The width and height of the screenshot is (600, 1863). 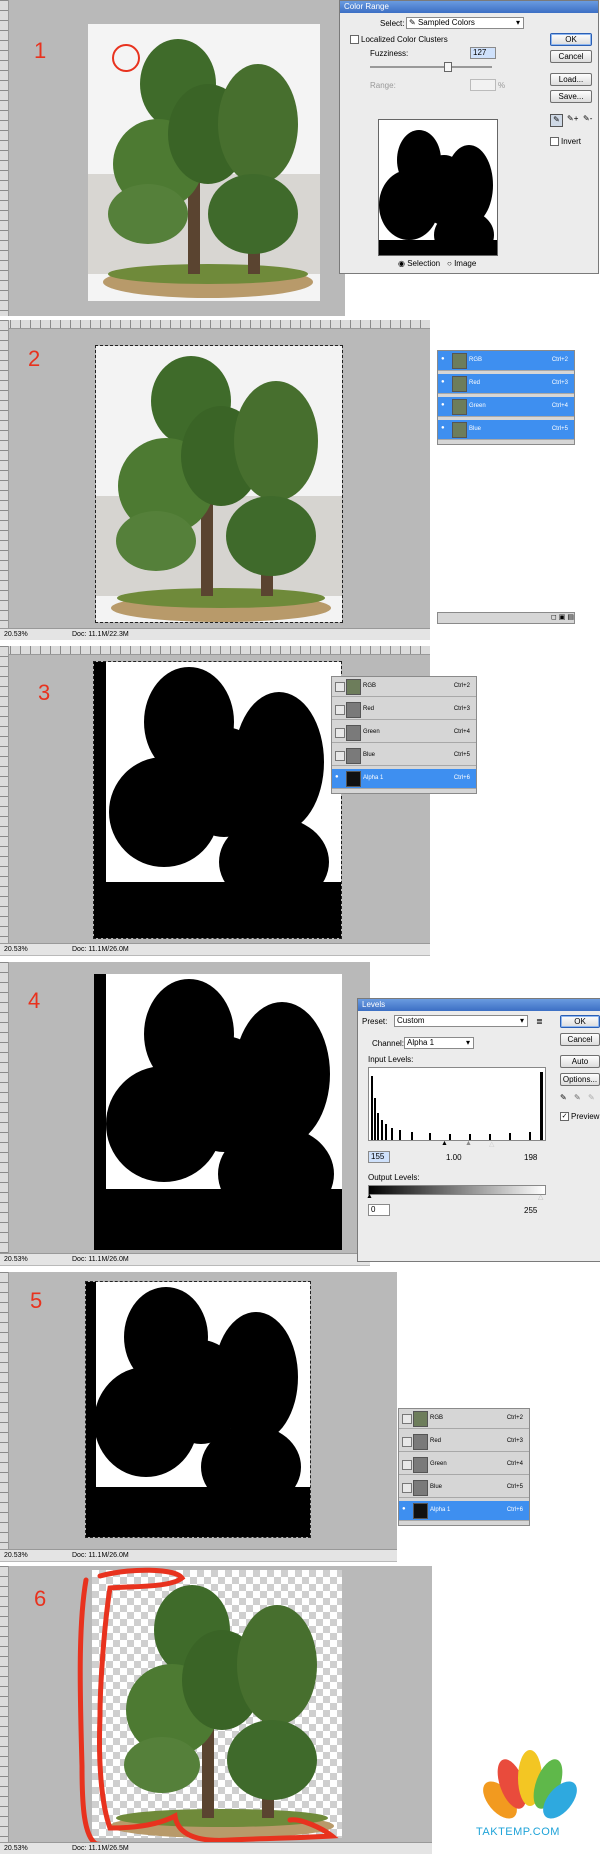 I want to click on select-dropdown: ✎ Sampled Colors ▾, so click(x=465, y=23).